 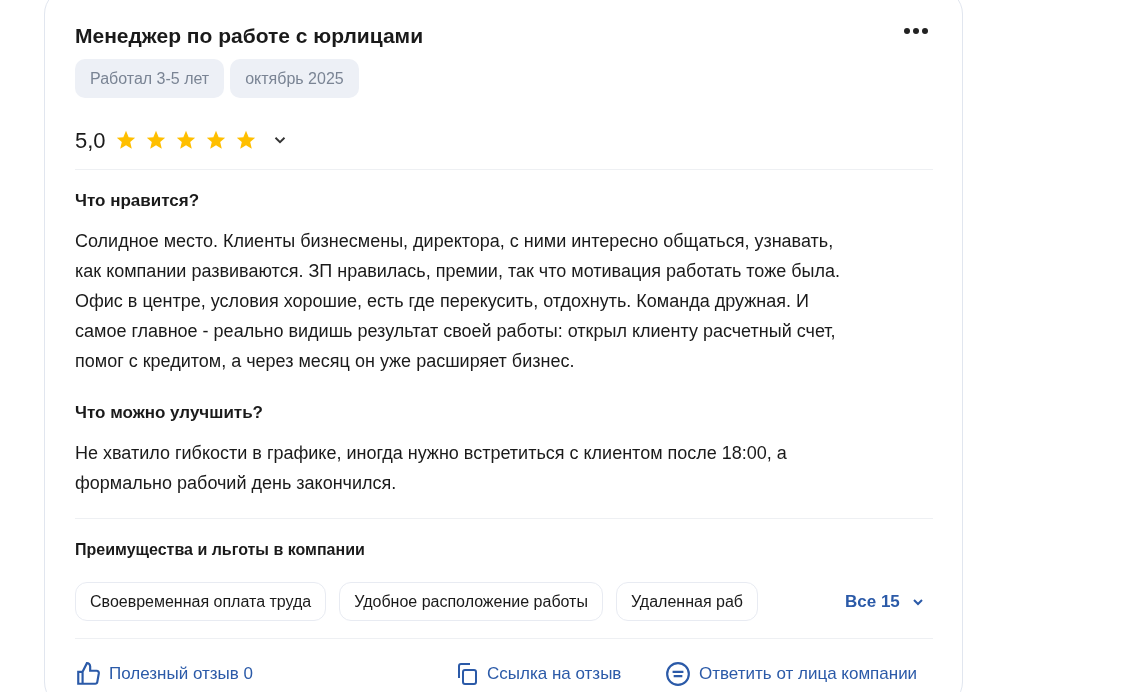 I want to click on action-link: Полезный отзыв 0, so click(x=265, y=674).